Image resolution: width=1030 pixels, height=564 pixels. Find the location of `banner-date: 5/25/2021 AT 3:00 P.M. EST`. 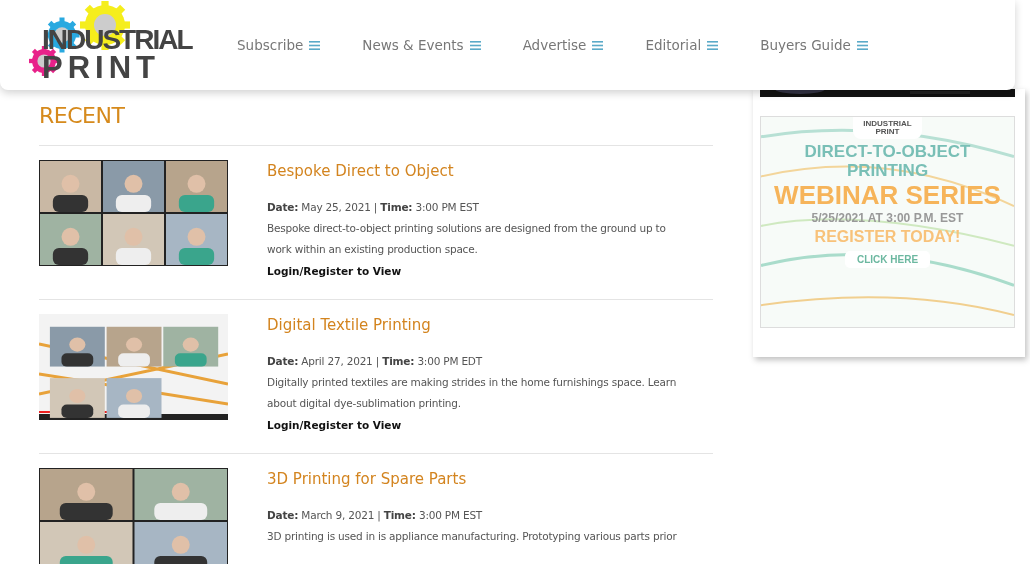

banner-date: 5/25/2021 AT 3:00 P.M. EST is located at coordinates (887, 218).